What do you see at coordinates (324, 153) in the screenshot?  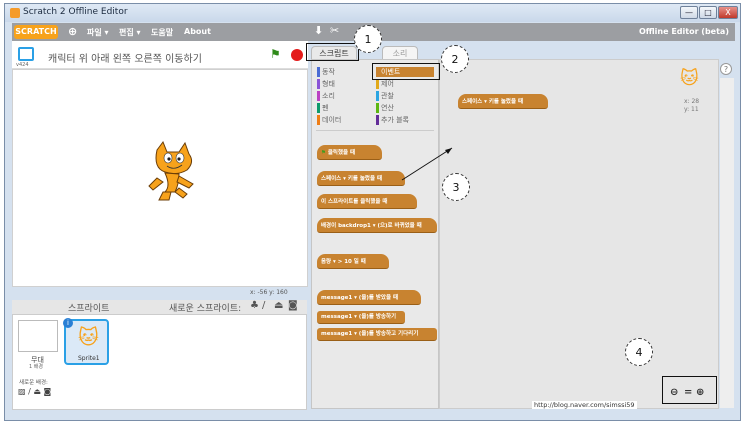 I see `flag-icon: ⚑` at bounding box center [324, 153].